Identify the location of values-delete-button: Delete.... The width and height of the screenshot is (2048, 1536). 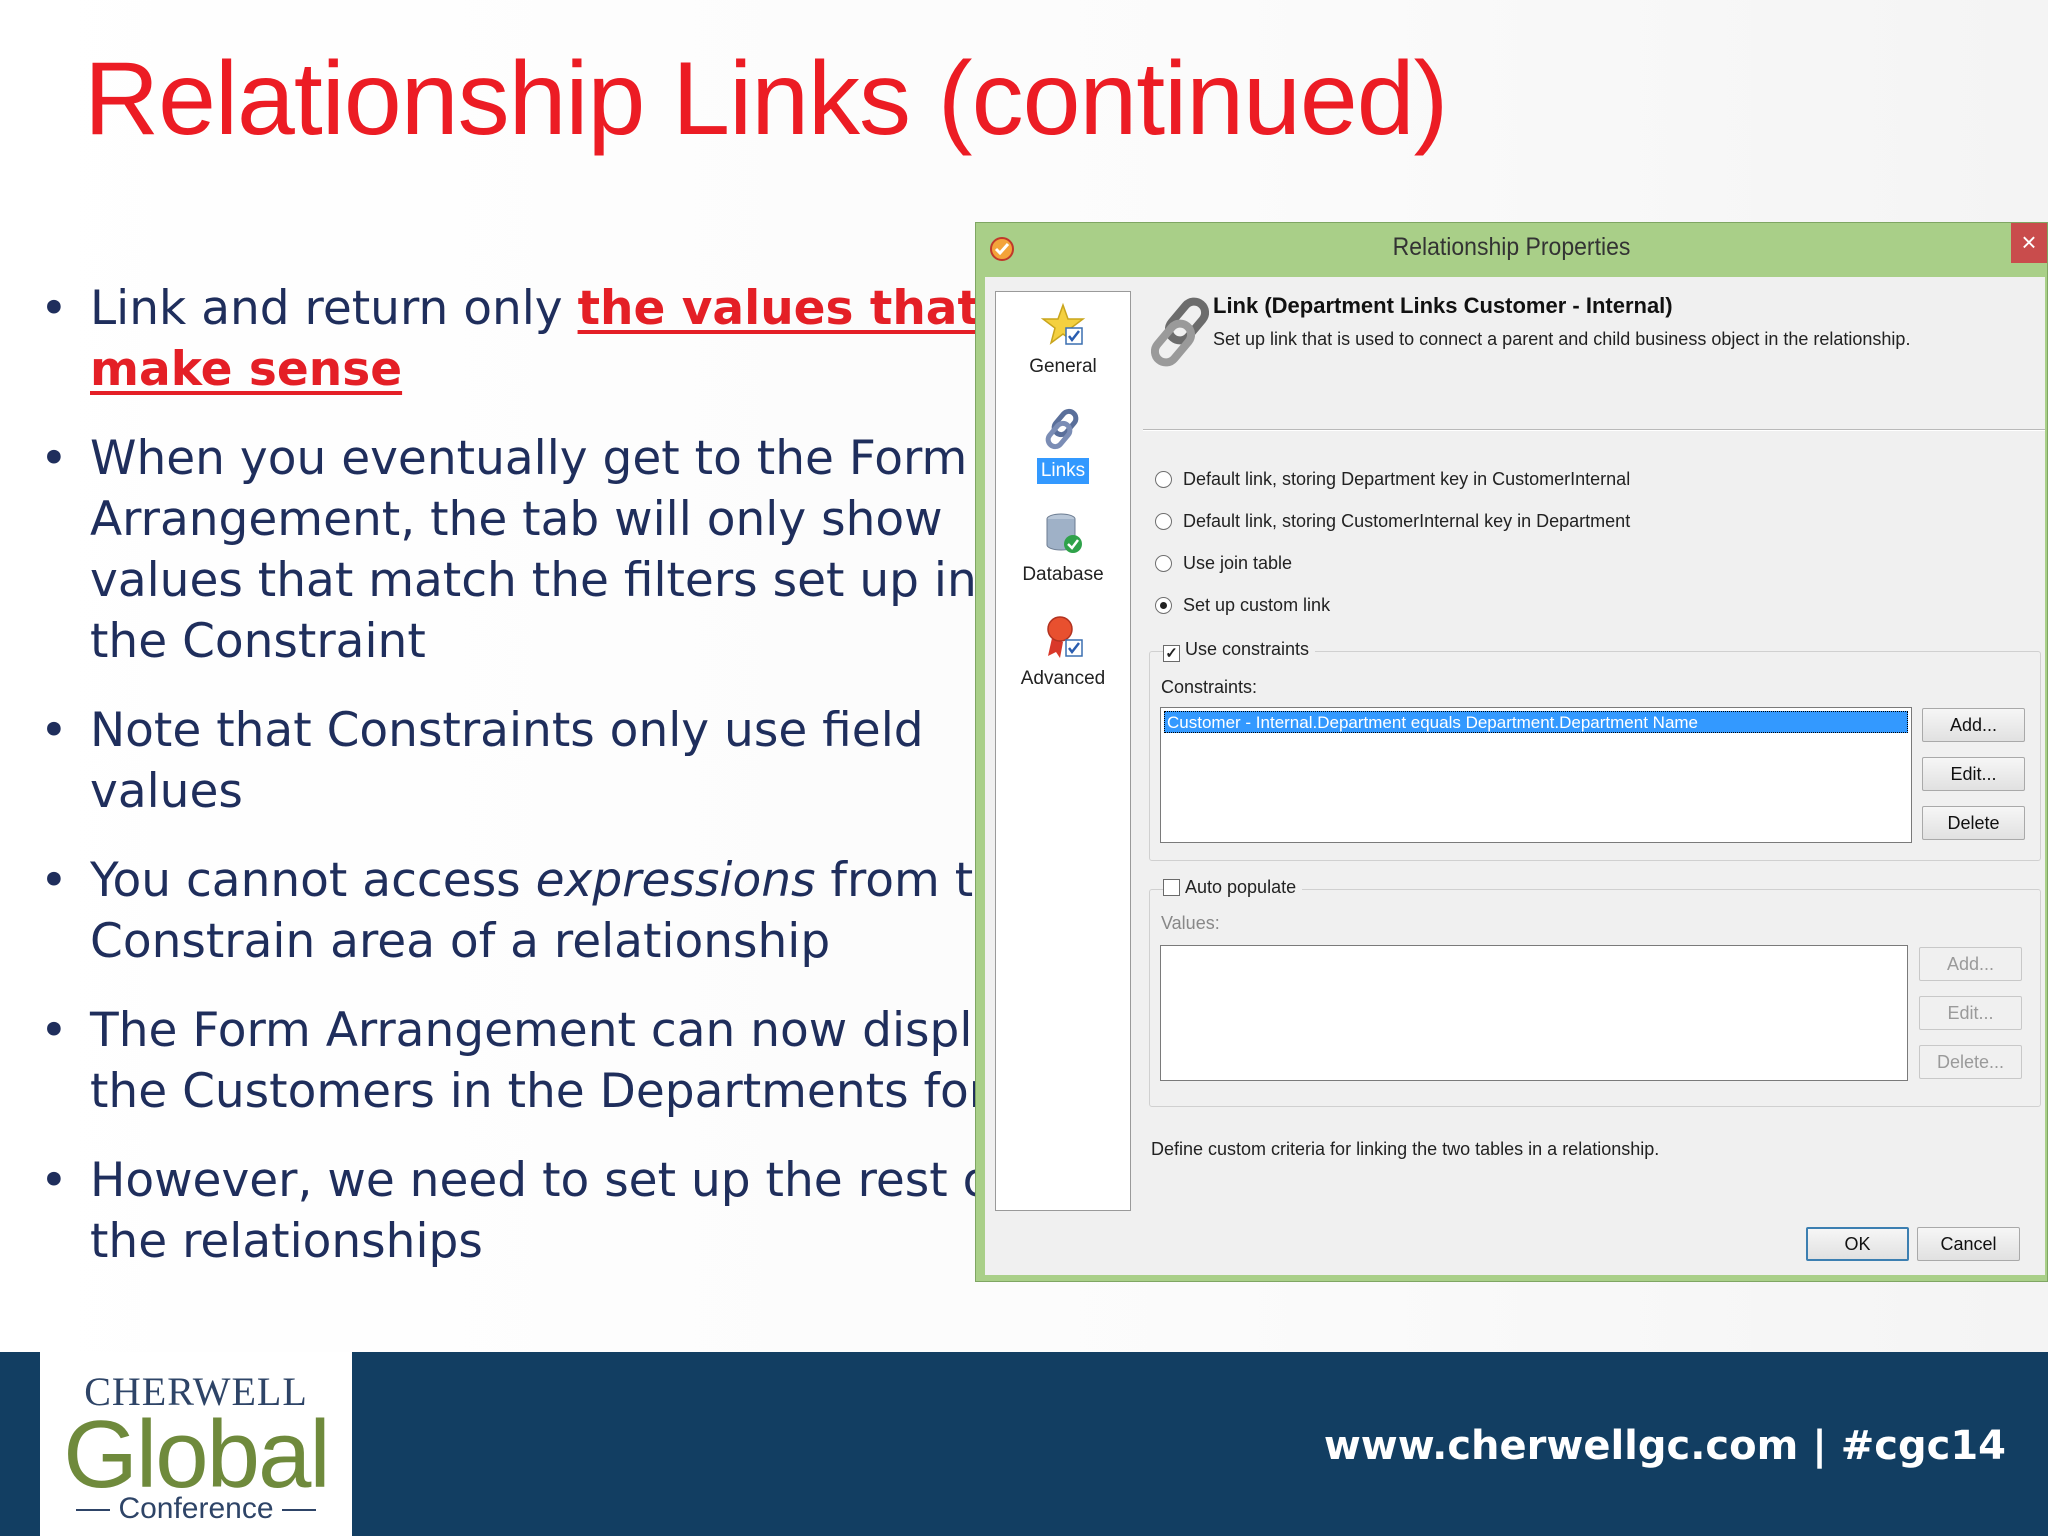
(1970, 1062).